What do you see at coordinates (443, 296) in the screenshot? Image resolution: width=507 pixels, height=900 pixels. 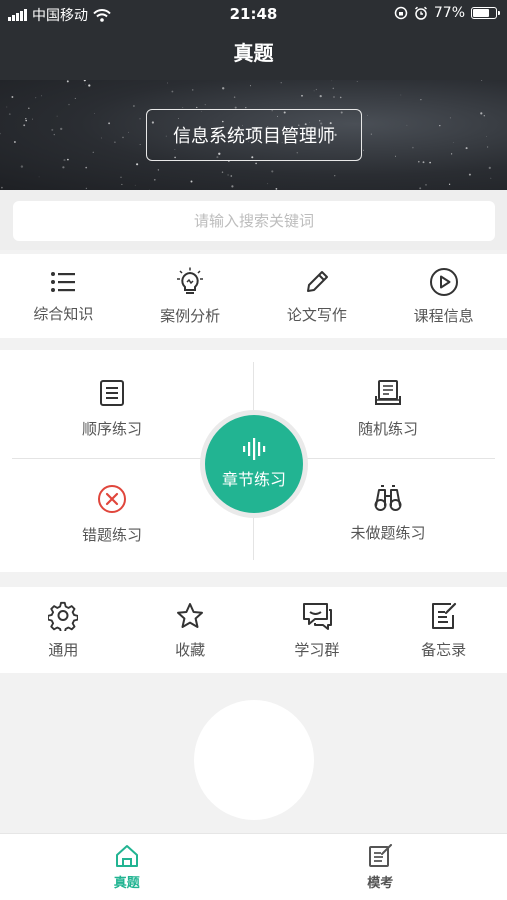 I see `category-course-info: 课程信息` at bounding box center [443, 296].